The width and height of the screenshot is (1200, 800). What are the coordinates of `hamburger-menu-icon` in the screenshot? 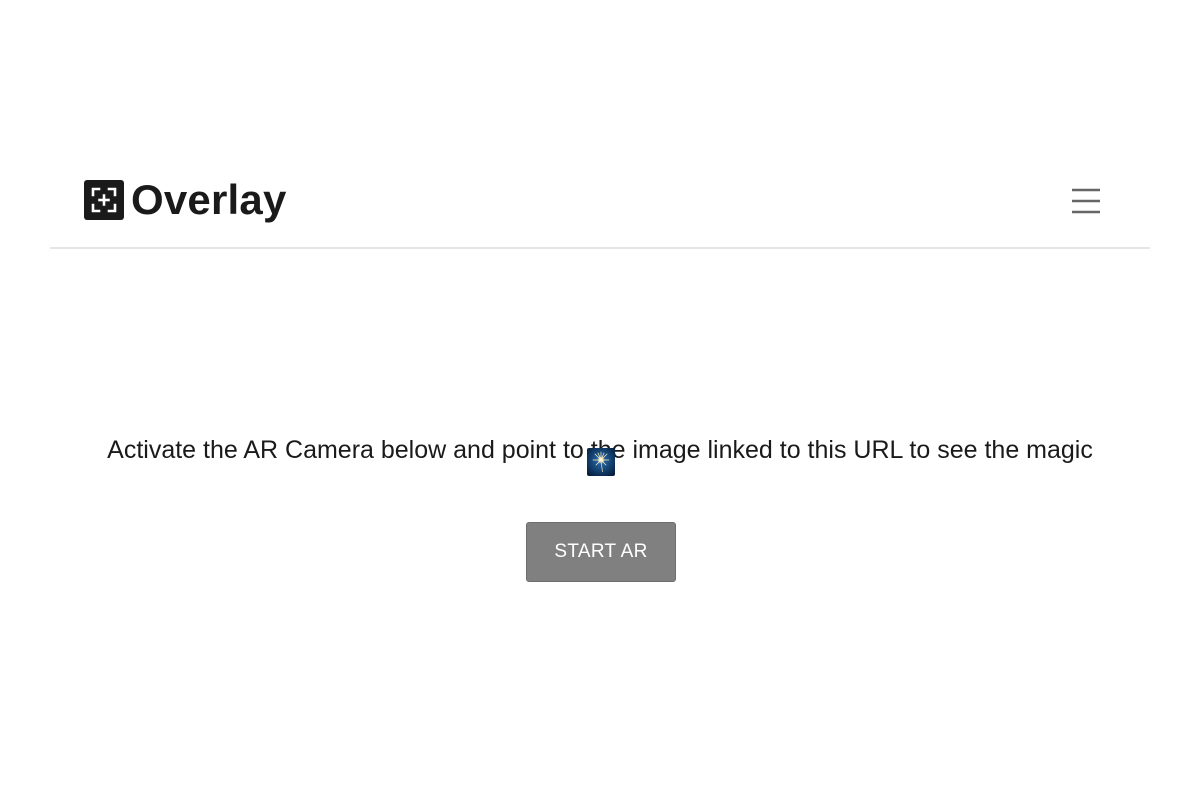 It's located at (1086, 201).